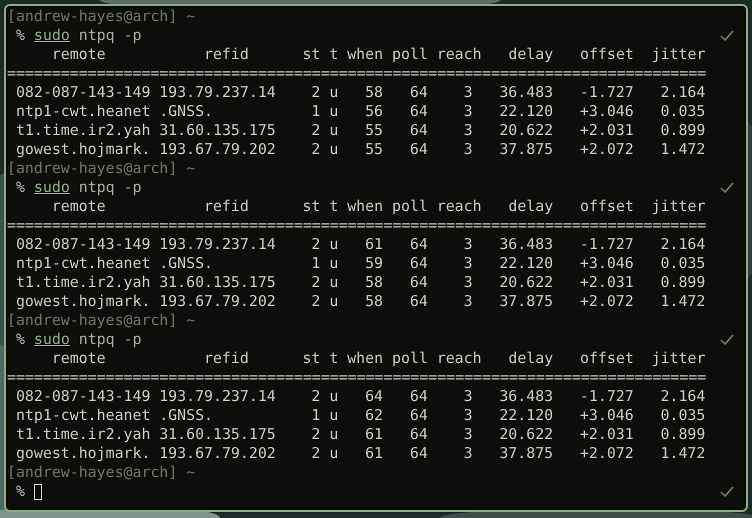 Image resolution: width=752 pixels, height=518 pixels. Describe the element at coordinates (374, 415) in the screenshot. I see `table-cell-text: 62` at that location.